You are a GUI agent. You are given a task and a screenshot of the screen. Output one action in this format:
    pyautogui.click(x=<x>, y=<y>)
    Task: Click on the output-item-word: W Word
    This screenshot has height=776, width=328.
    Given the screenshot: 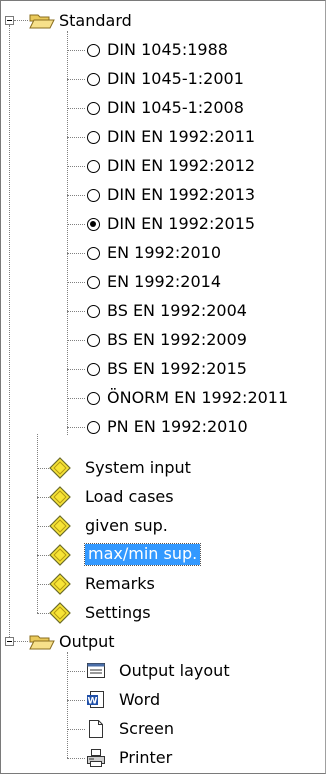 What is the action you would take?
    pyautogui.click(x=195, y=699)
    